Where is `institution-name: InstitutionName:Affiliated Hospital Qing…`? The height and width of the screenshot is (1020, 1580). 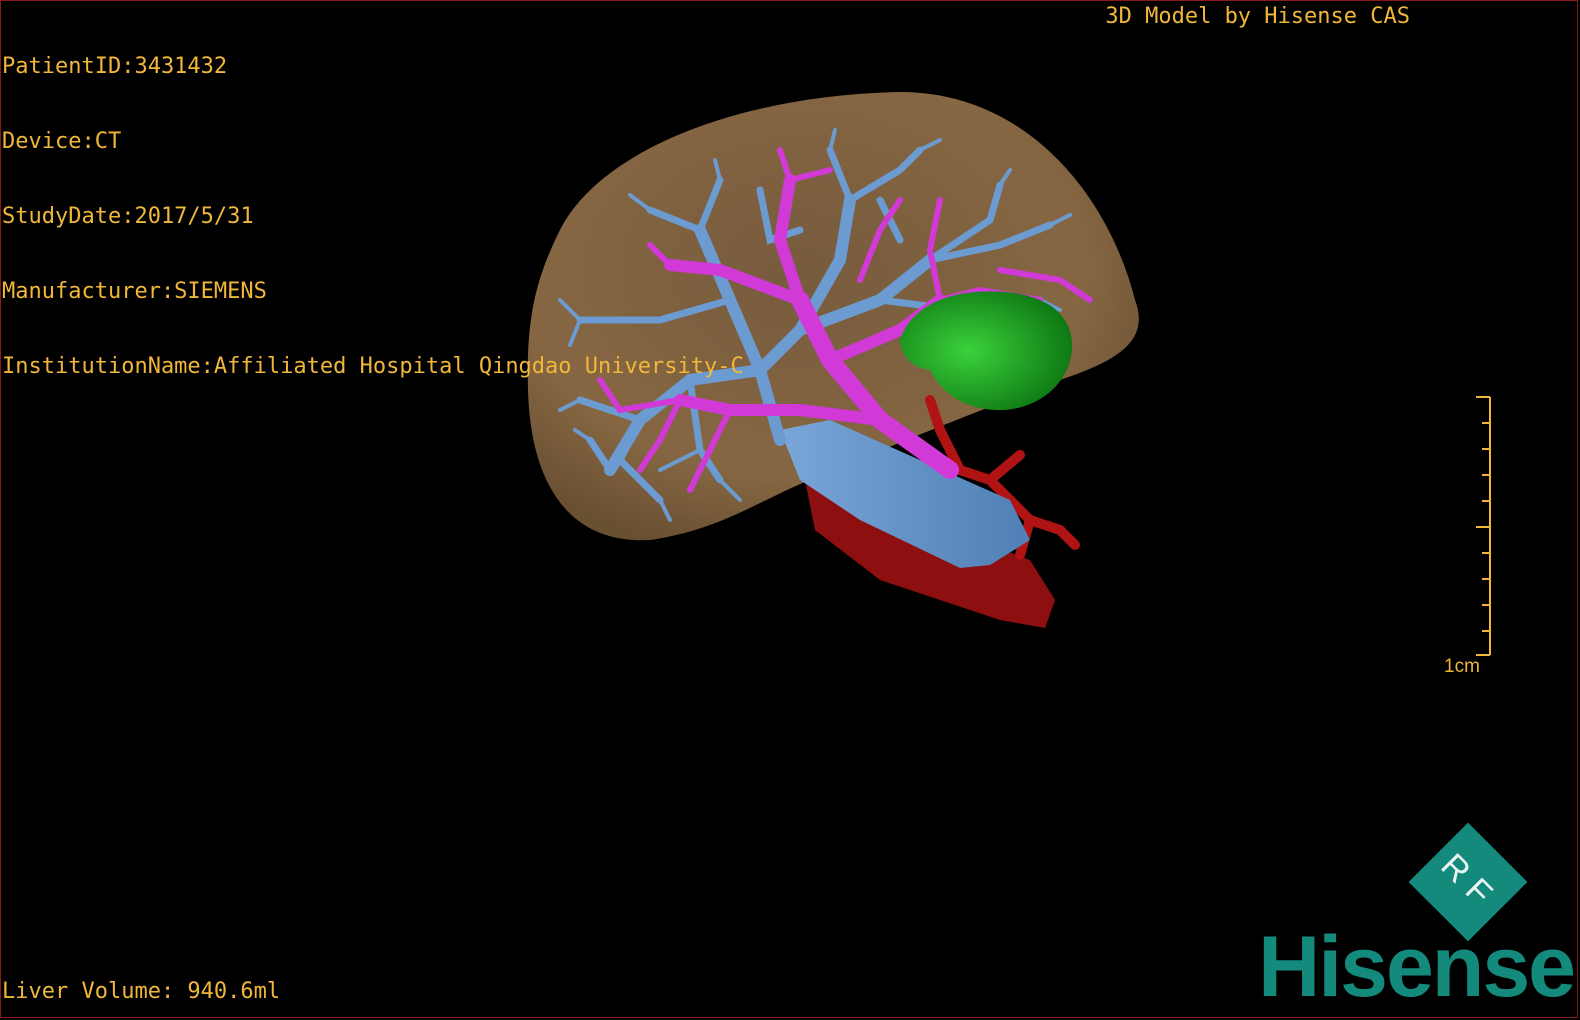 institution-name: InstitutionName:Affiliated Hospital Qing… is located at coordinates (373, 366).